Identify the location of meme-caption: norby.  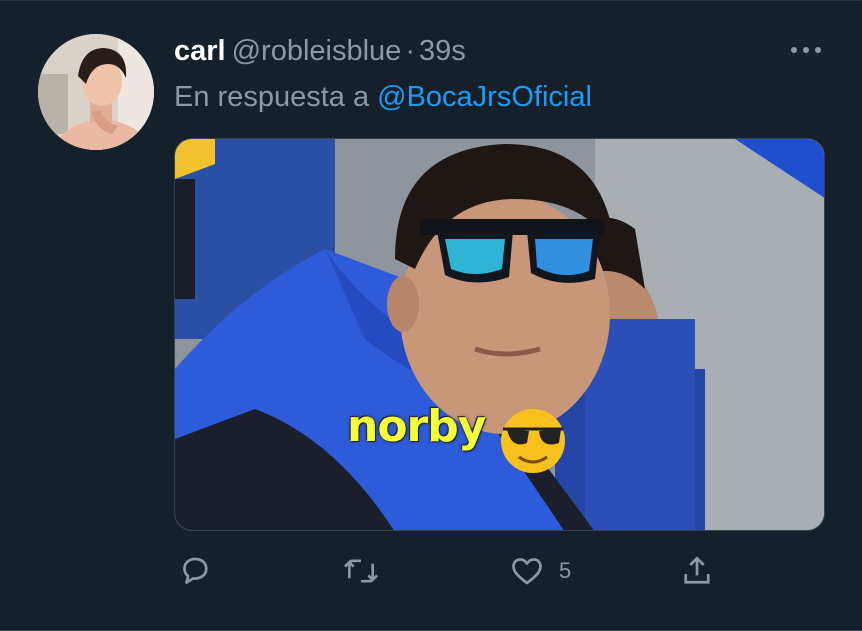
(416, 426).